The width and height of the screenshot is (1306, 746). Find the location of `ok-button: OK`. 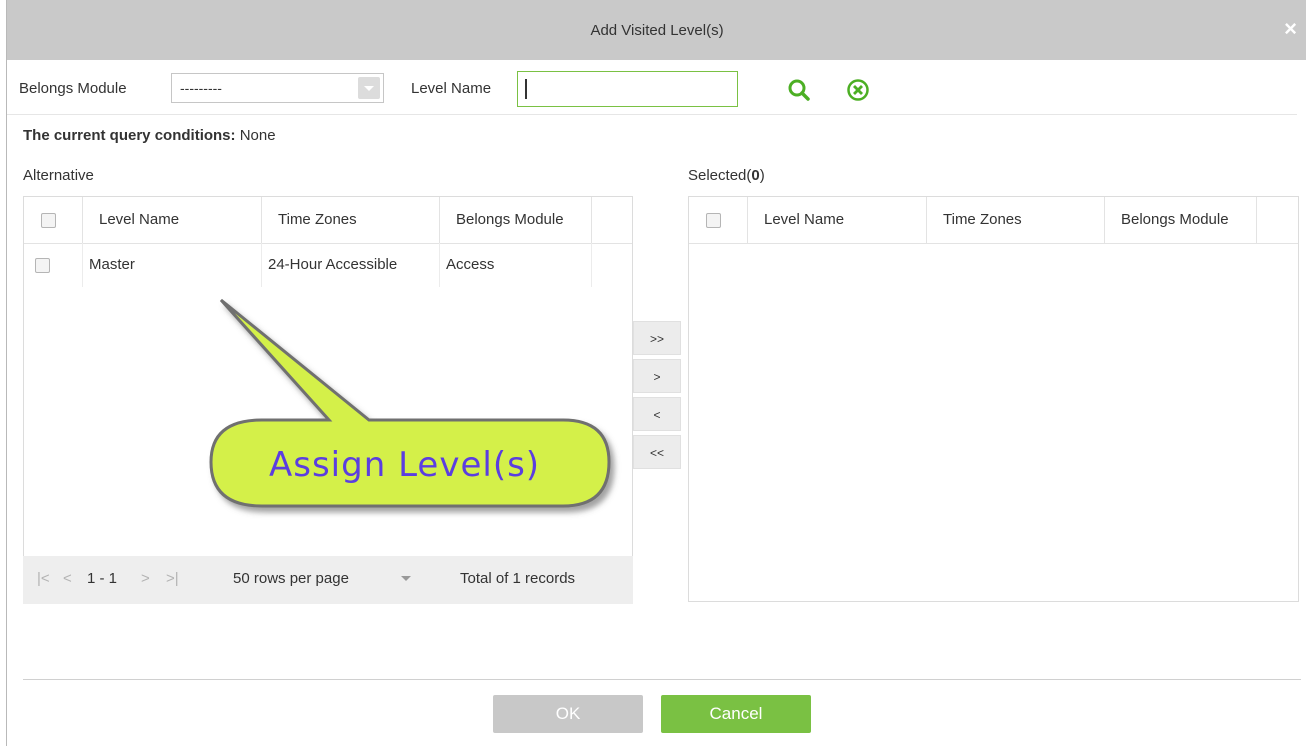

ok-button: OK is located at coordinates (568, 714).